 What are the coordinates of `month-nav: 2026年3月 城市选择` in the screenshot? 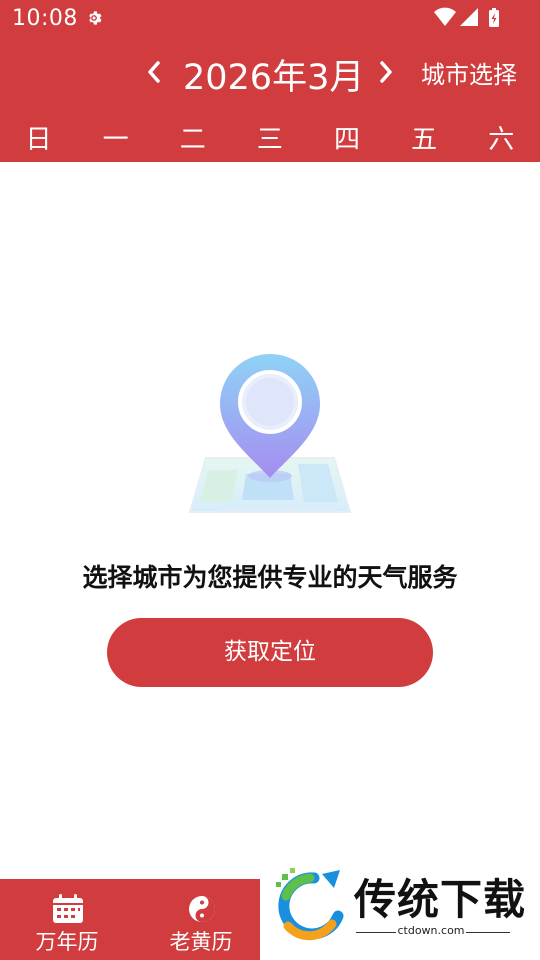 It's located at (270, 72).